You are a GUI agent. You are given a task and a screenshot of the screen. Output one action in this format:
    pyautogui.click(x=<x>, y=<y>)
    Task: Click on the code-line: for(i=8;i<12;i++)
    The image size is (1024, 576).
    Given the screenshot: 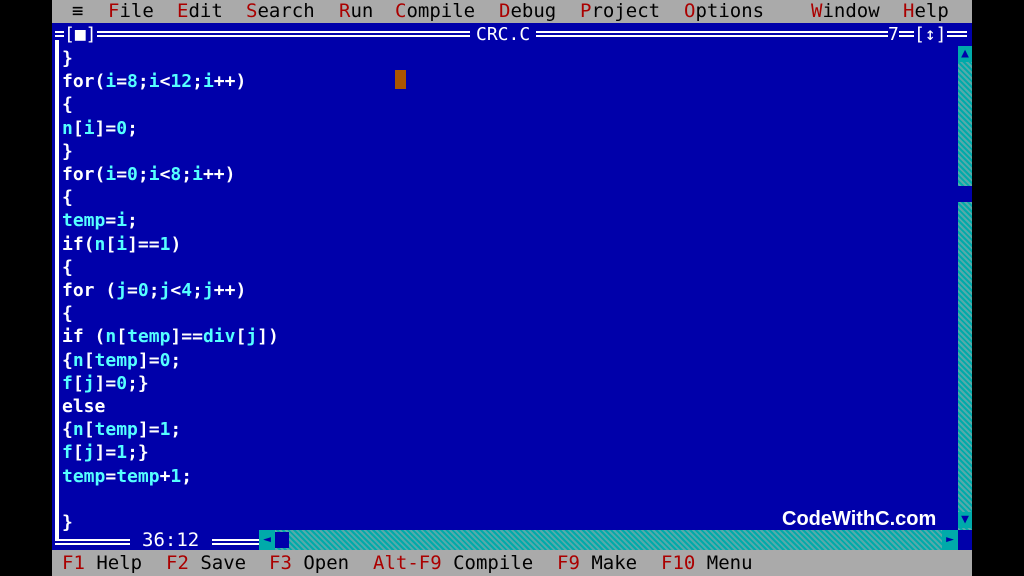 What is the action you would take?
    pyautogui.click(x=154, y=82)
    